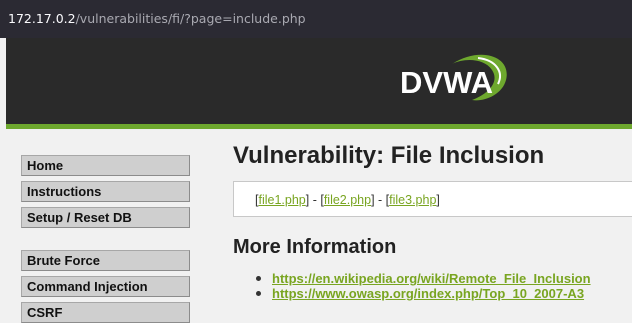 The height and width of the screenshot is (323, 632). What do you see at coordinates (412, 200) in the screenshot?
I see `file3-link: file3.php` at bounding box center [412, 200].